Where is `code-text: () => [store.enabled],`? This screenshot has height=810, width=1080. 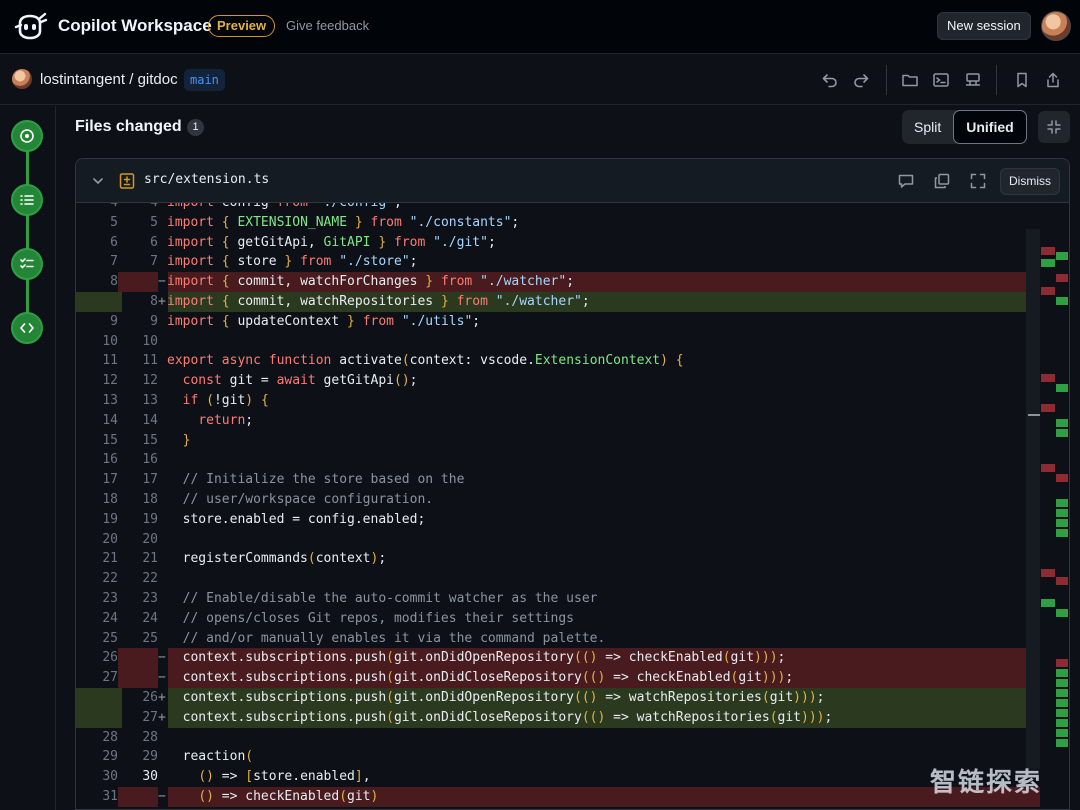
code-text: () => [store.enabled], is located at coordinates (284, 777).